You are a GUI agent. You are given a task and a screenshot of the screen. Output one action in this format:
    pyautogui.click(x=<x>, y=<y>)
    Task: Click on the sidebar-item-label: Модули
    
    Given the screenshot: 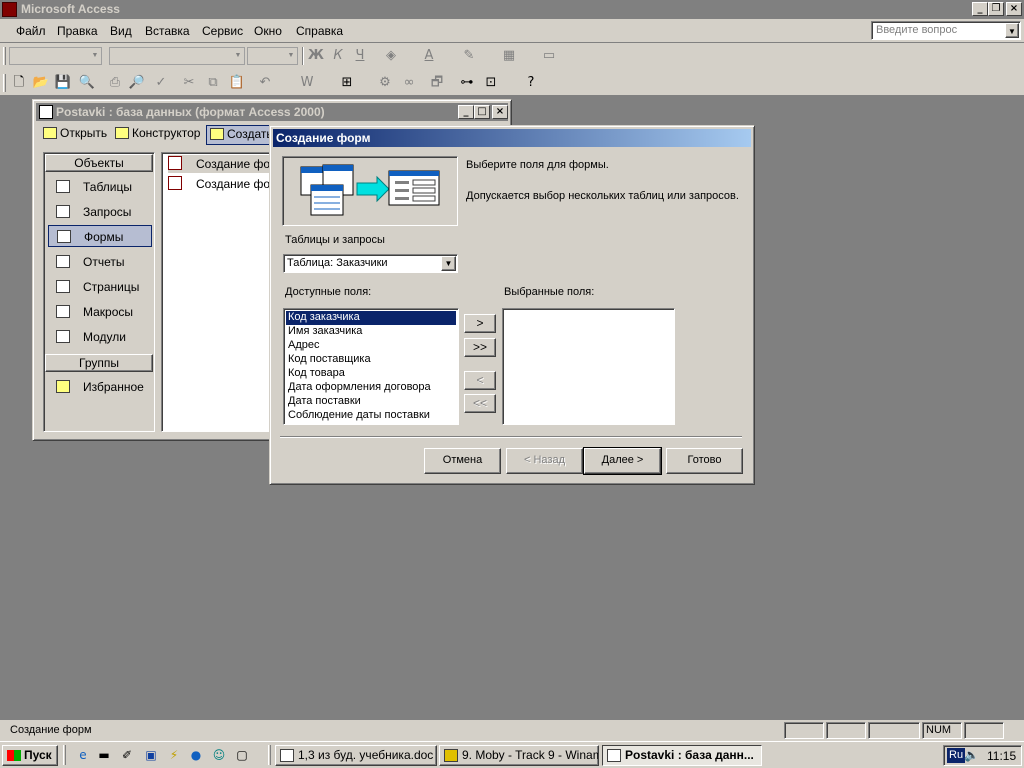 What is the action you would take?
    pyautogui.click(x=104, y=337)
    